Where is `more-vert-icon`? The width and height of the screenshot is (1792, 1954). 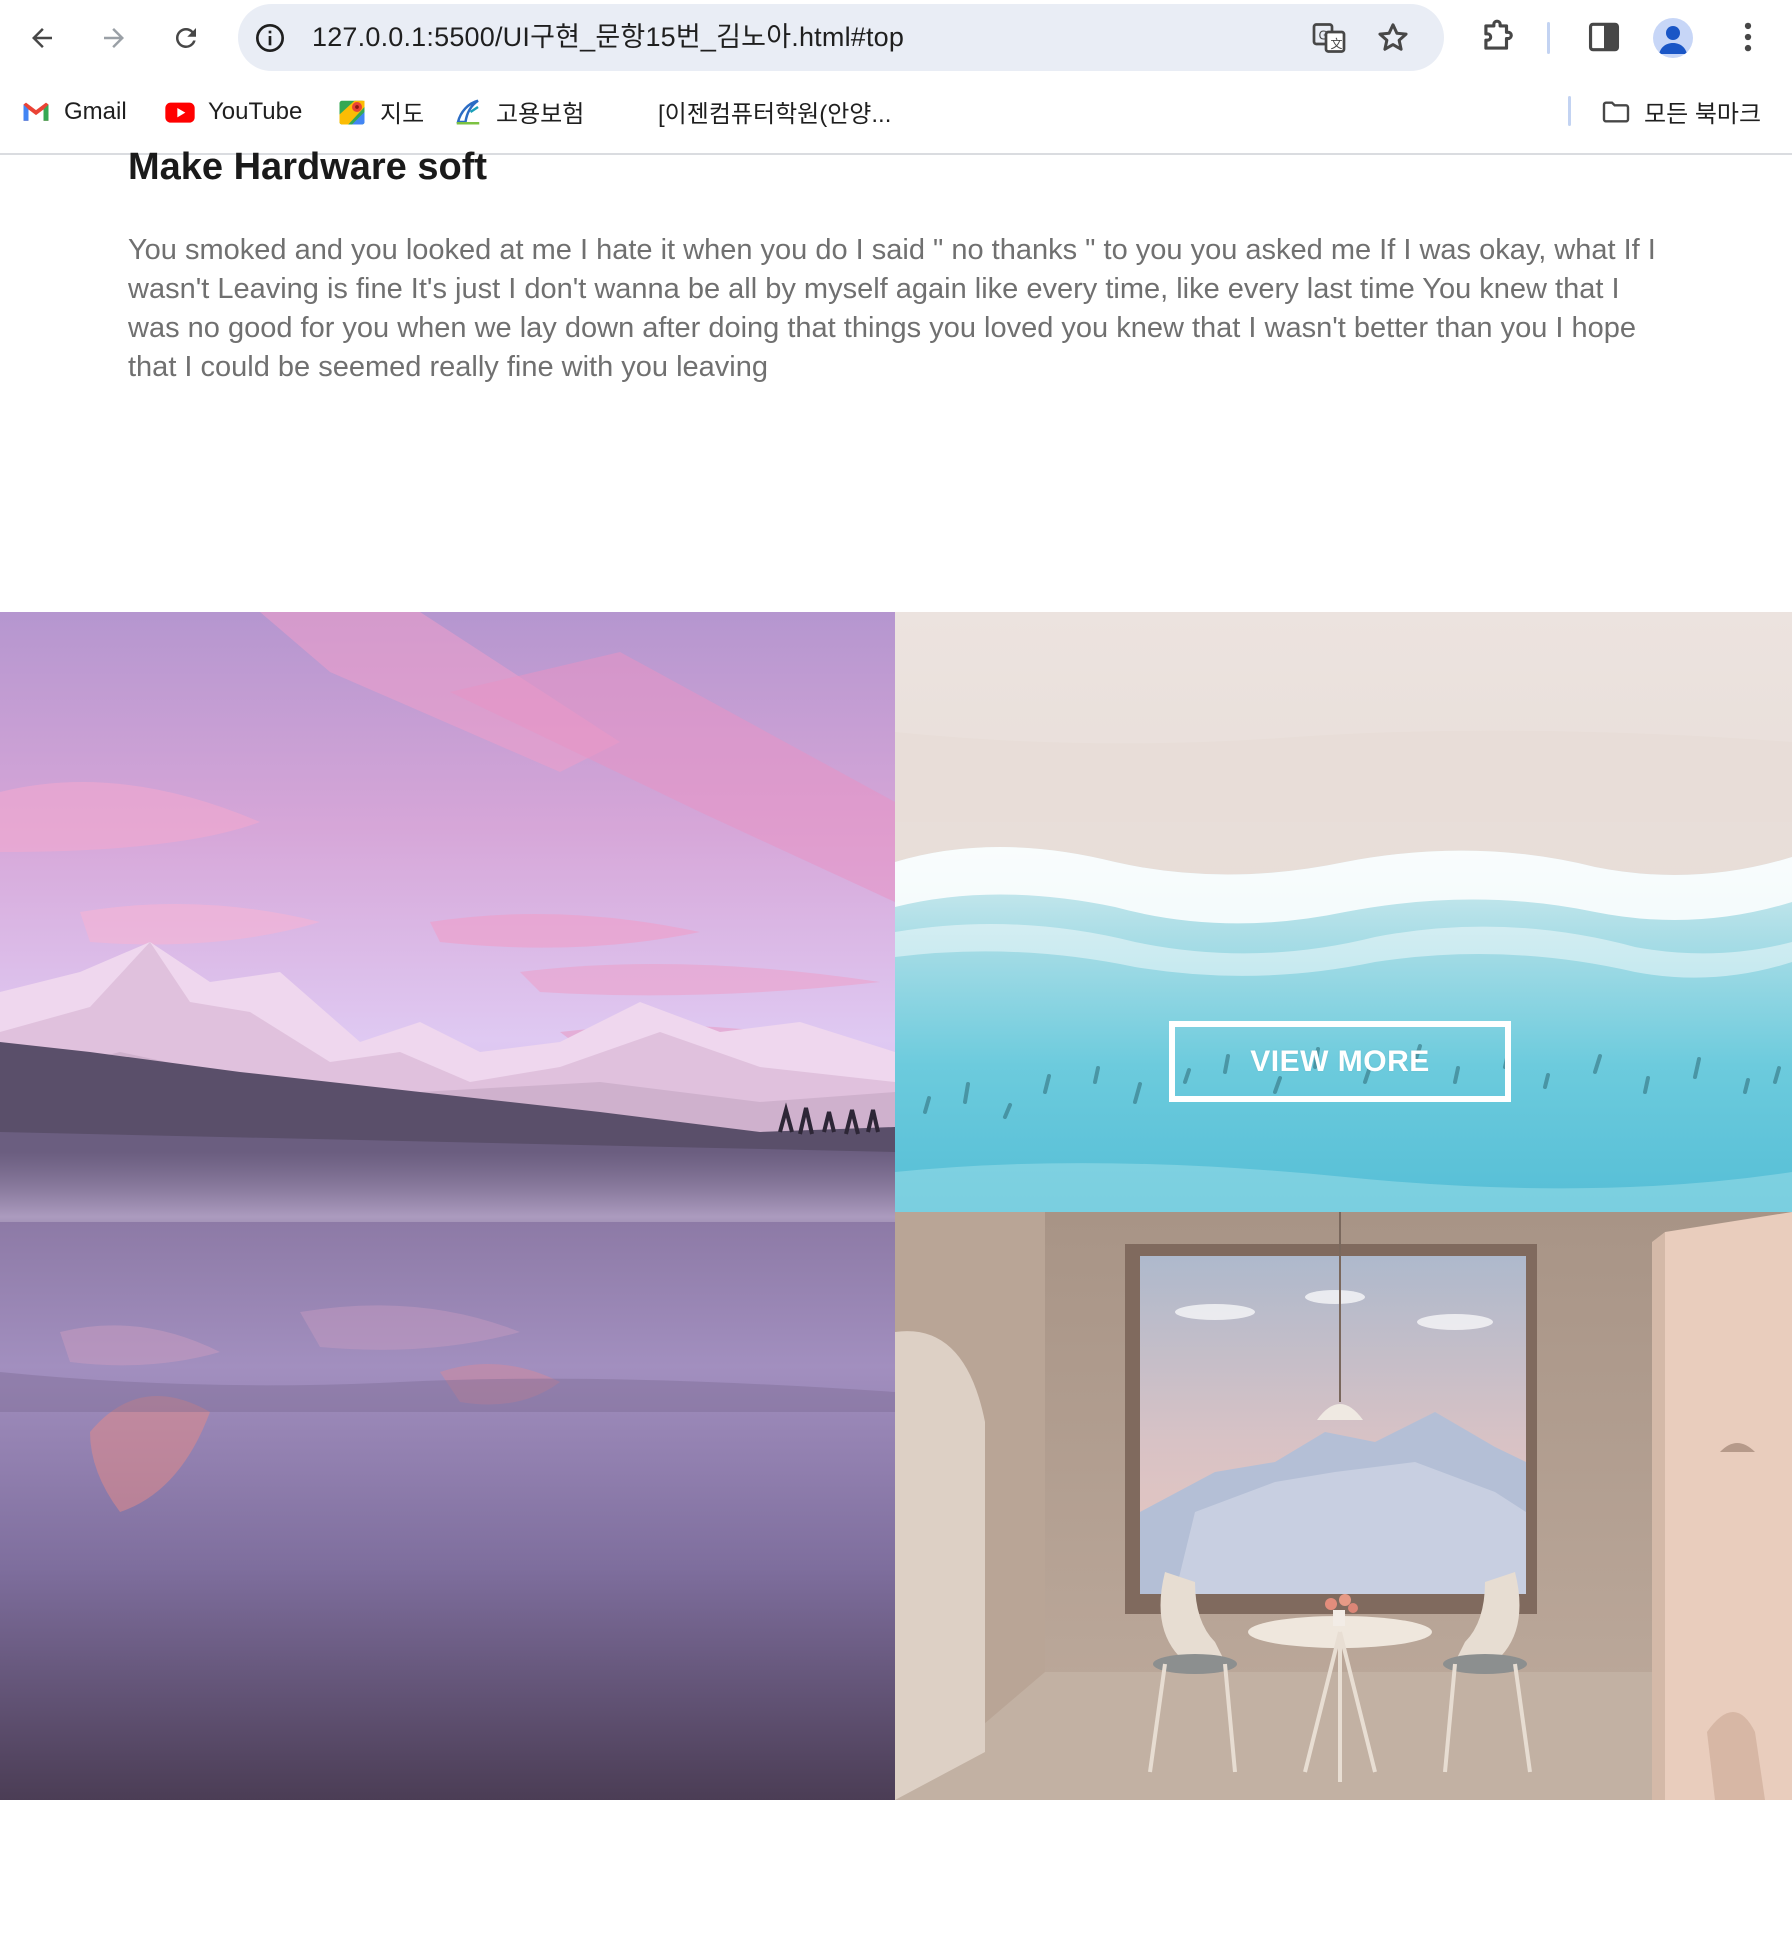
more-vert-icon is located at coordinates (1748, 37).